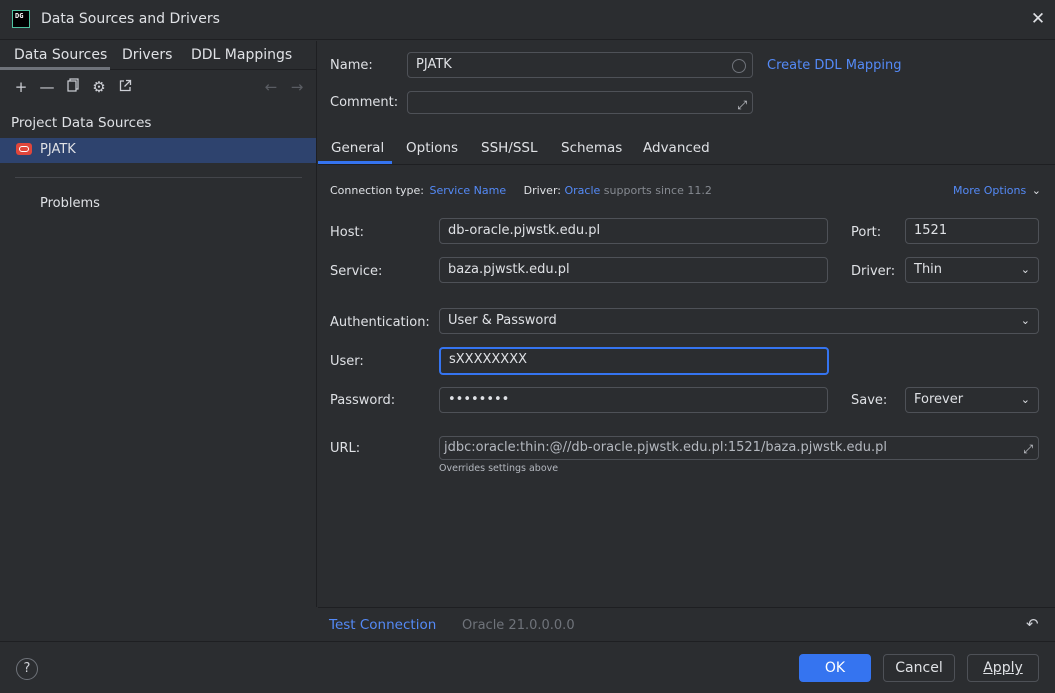  I want to click on tab-ddl-mappings: DDL Mappings, so click(241, 55).